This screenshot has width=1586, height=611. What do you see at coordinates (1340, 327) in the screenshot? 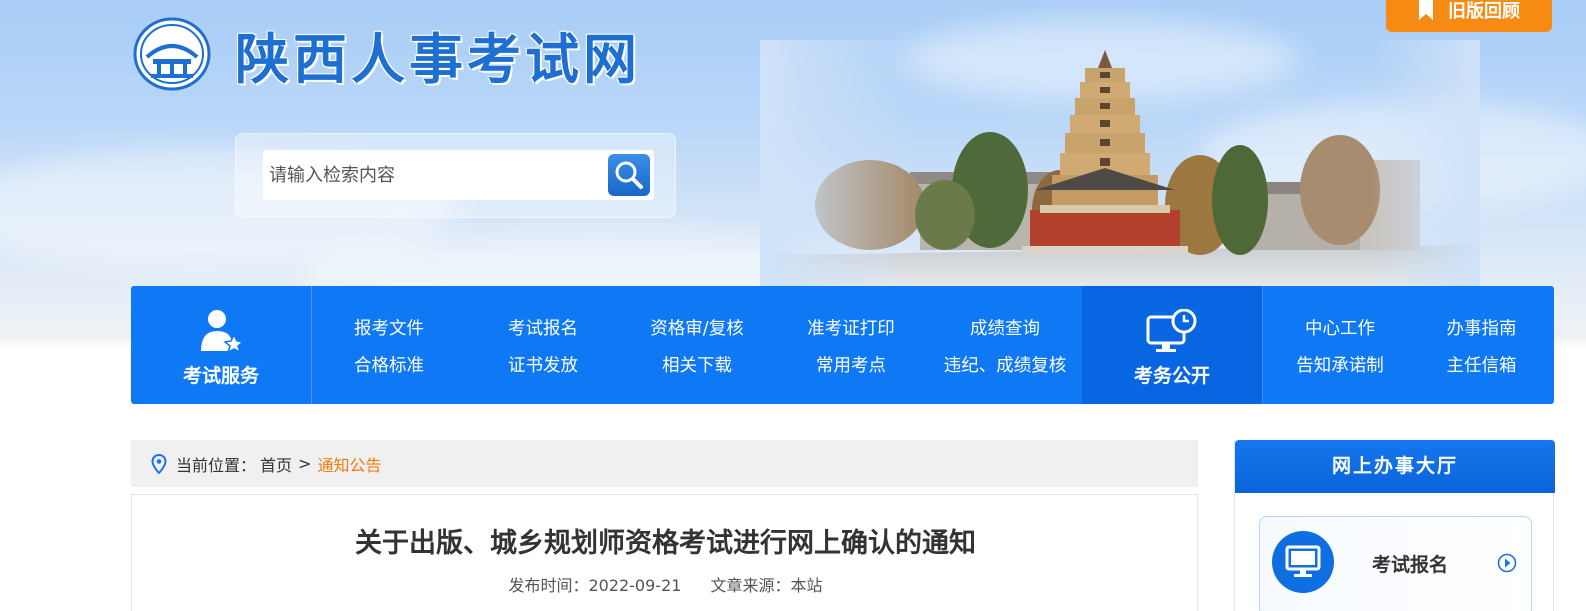
I see `nav-link-center-work: 中心工作` at bounding box center [1340, 327].